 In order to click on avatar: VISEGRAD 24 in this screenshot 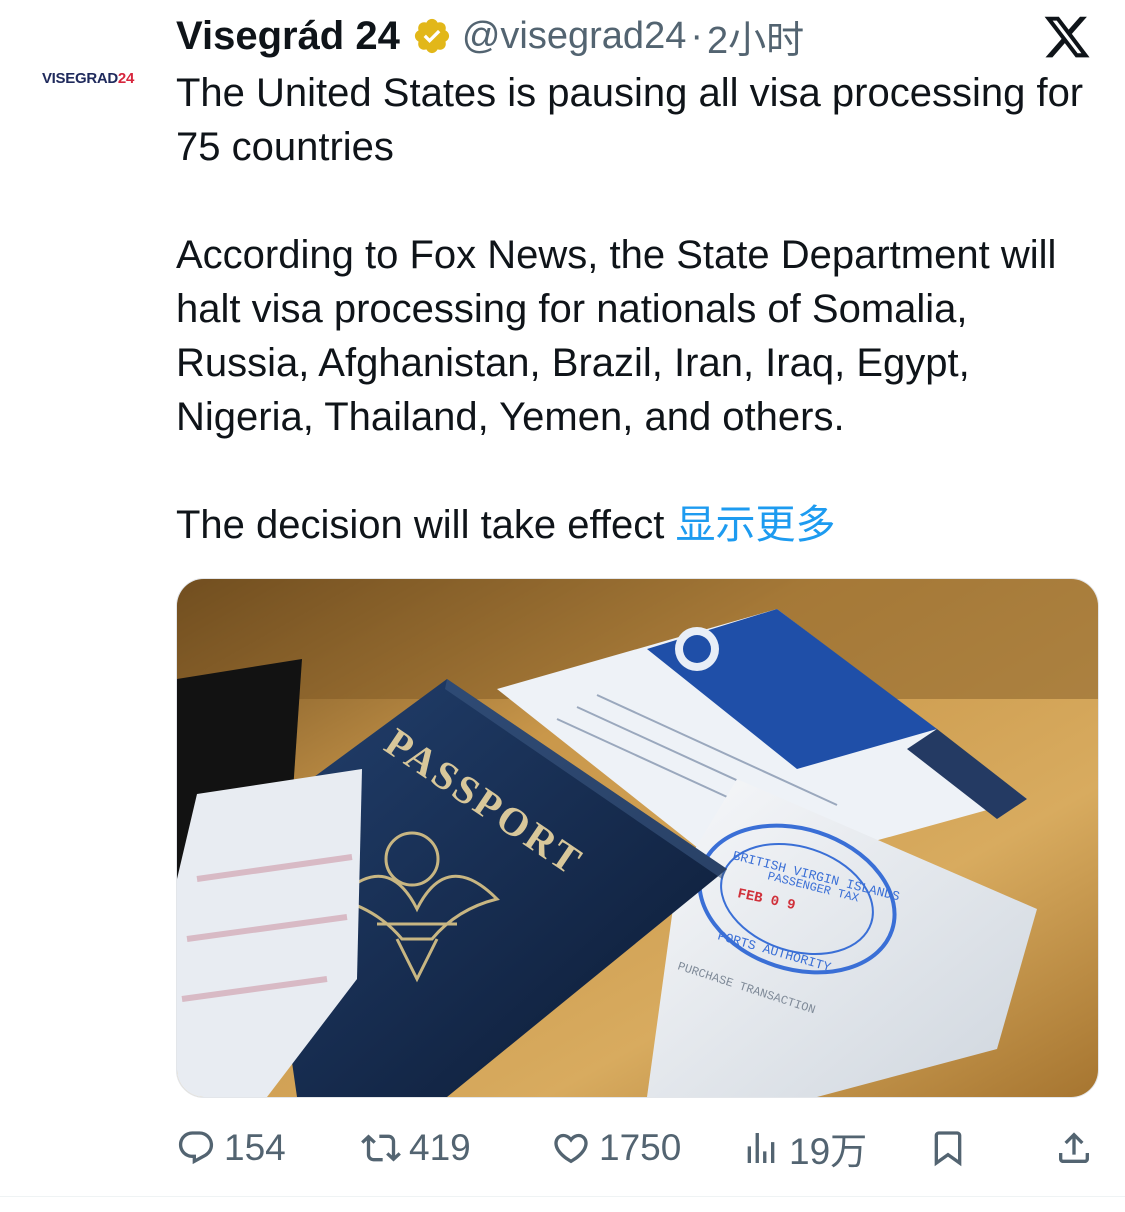, I will do `click(88, 78)`.